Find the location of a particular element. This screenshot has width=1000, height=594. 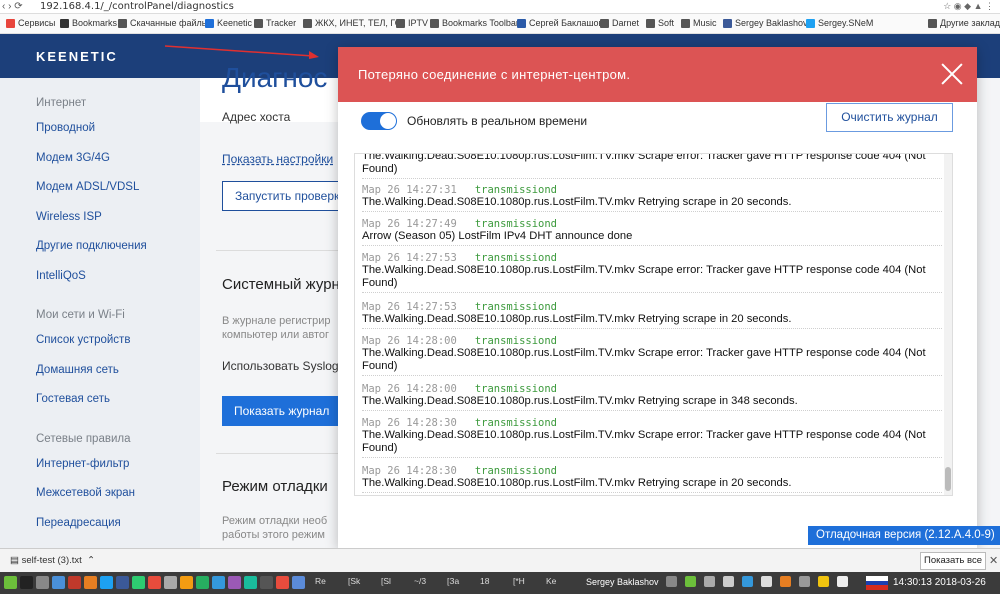

sidebar-group-networks: Мои сети и Wi-Fi is located at coordinates (80, 315).